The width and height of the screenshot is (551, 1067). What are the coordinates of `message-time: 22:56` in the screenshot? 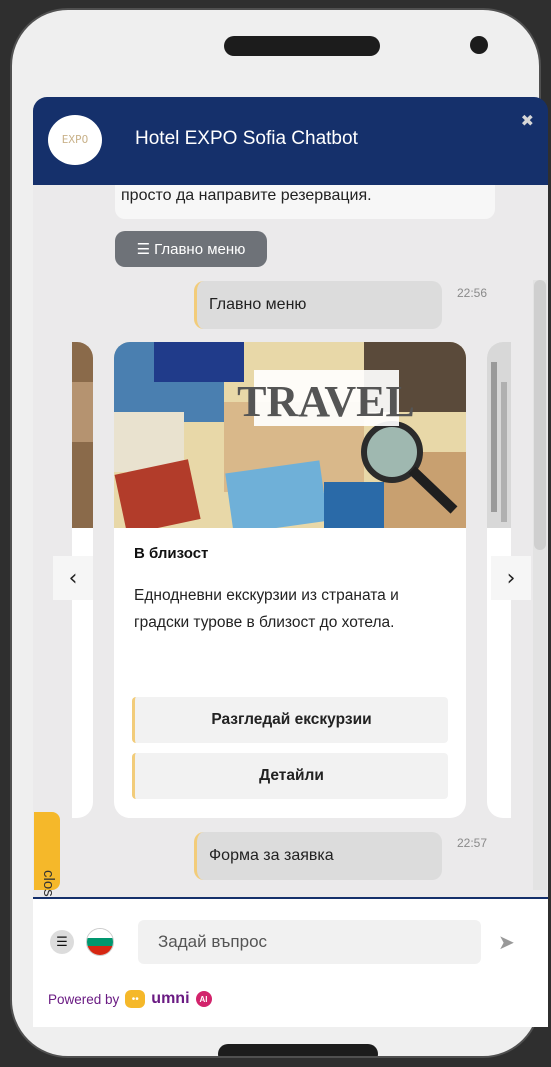 It's located at (472, 293).